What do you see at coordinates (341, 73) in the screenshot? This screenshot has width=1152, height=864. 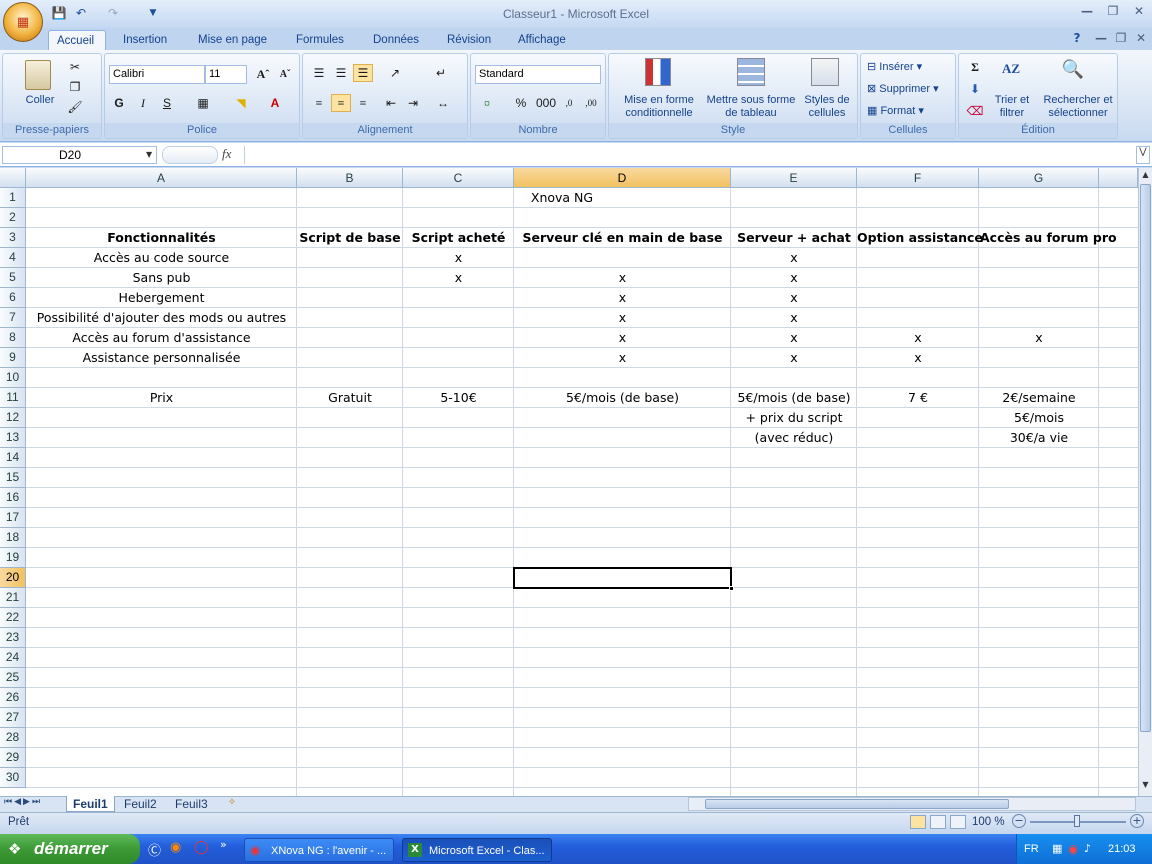 I see `align-middle-icon: ☰` at bounding box center [341, 73].